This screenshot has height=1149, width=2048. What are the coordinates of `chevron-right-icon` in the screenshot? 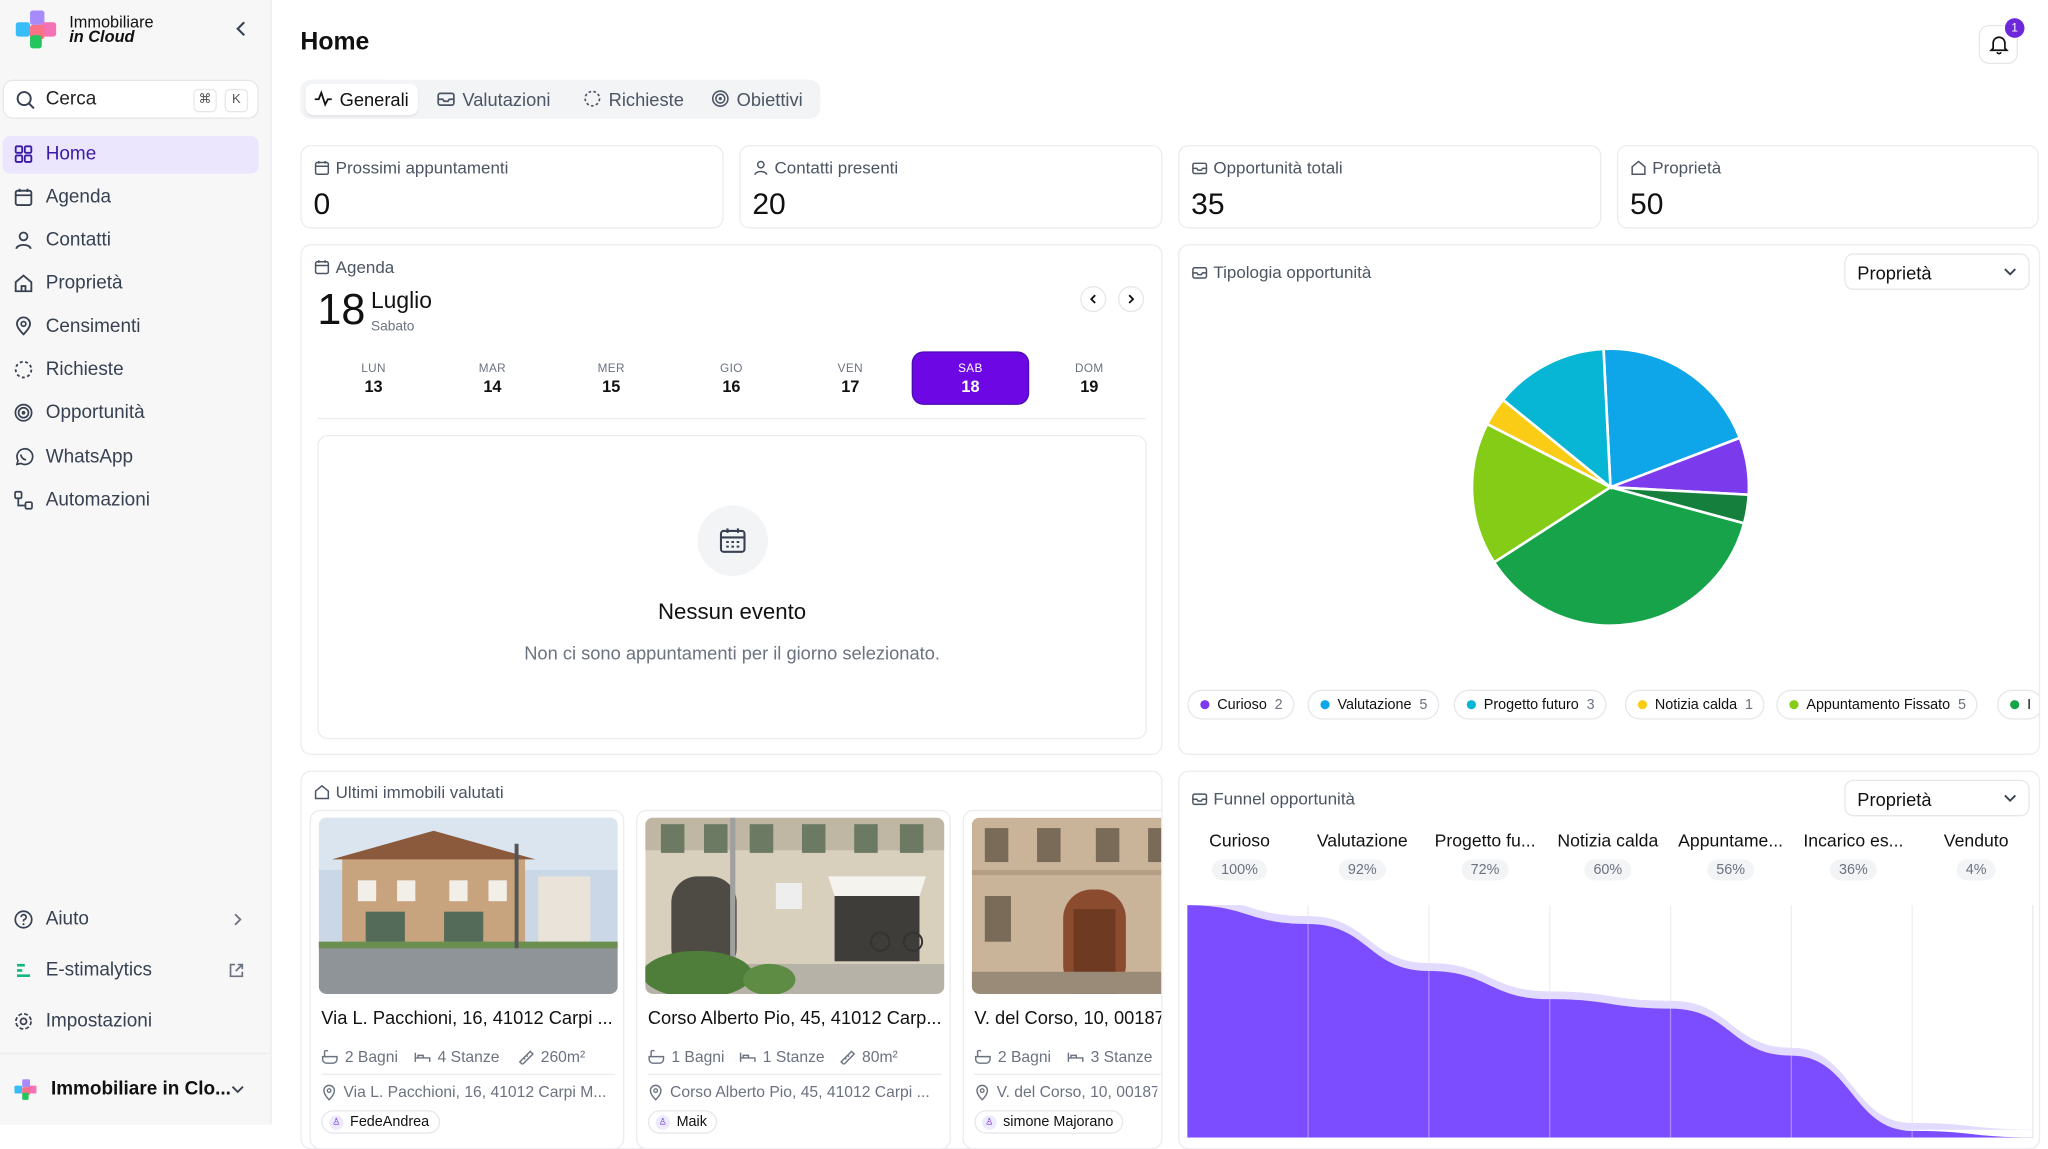 It's located at (1131, 299).